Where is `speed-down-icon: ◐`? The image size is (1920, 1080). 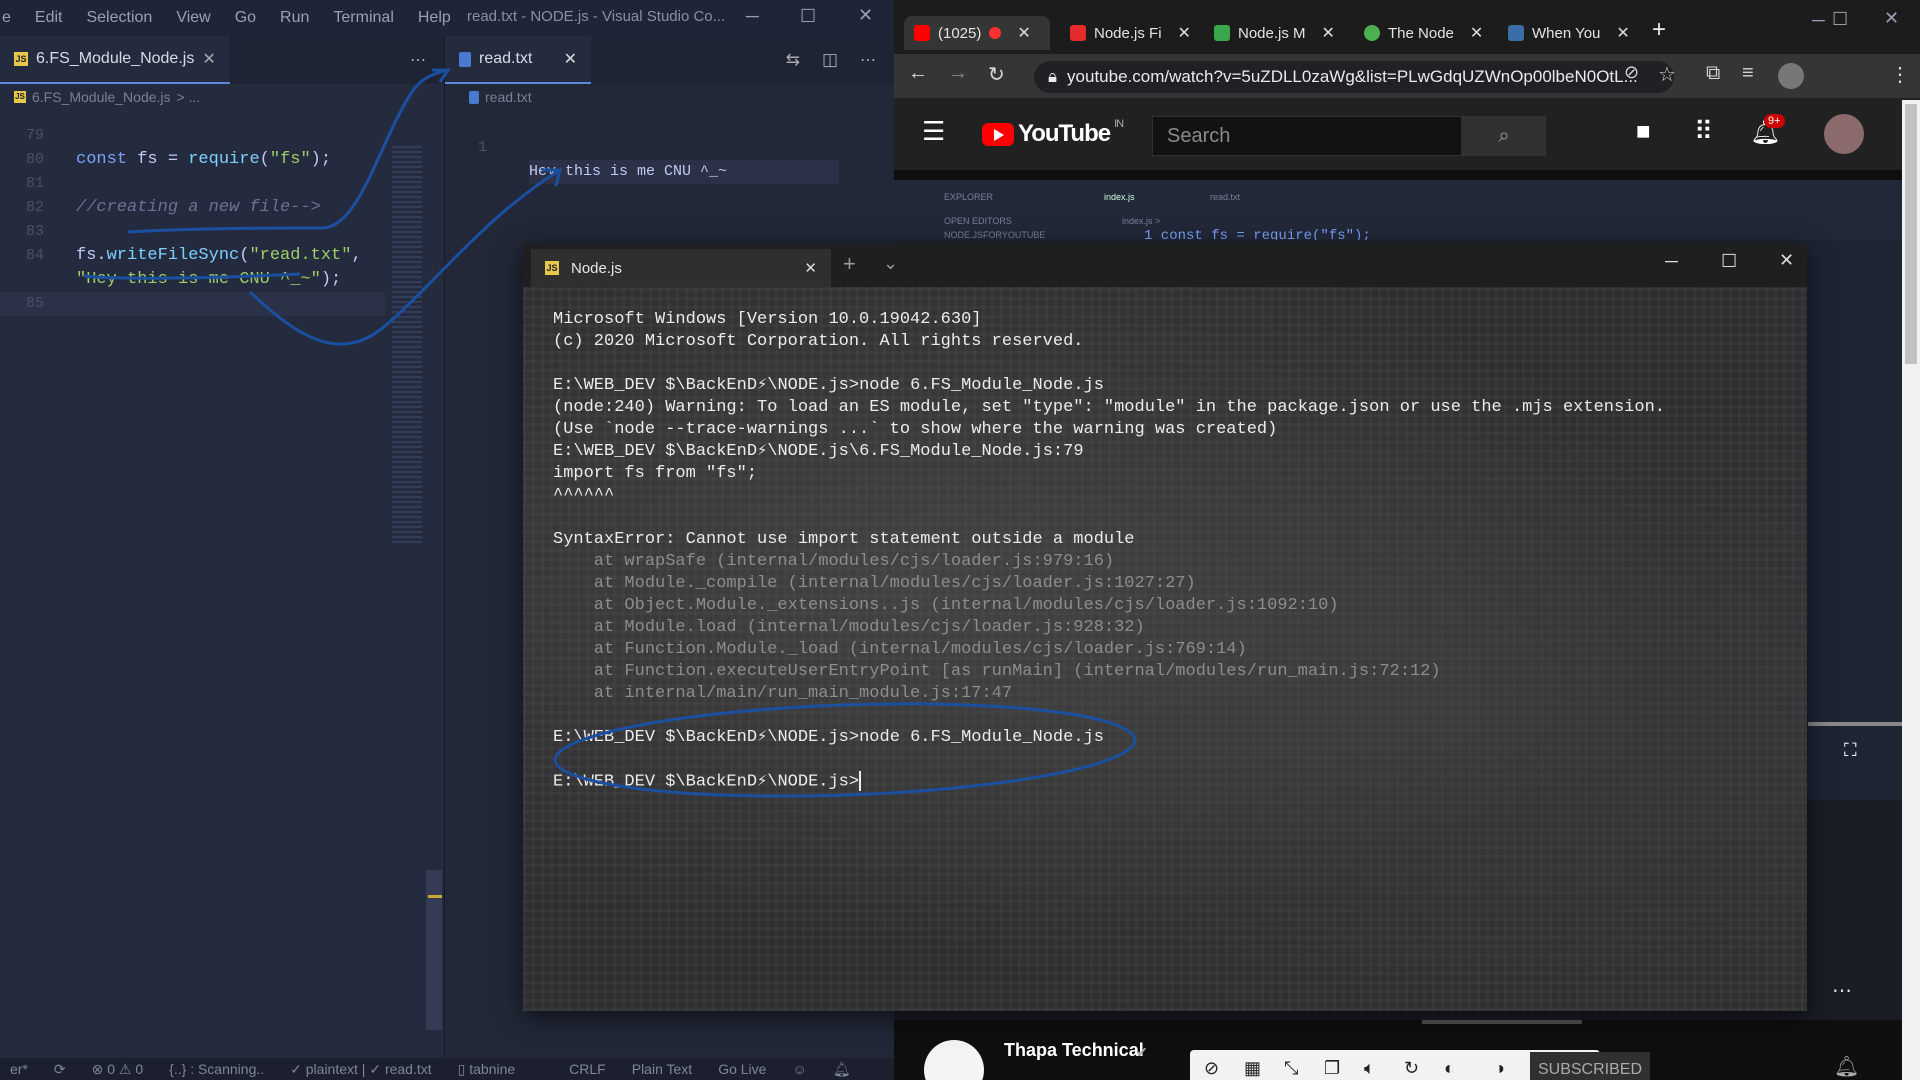 speed-down-icon: ◐ is located at coordinates (1449, 1068).